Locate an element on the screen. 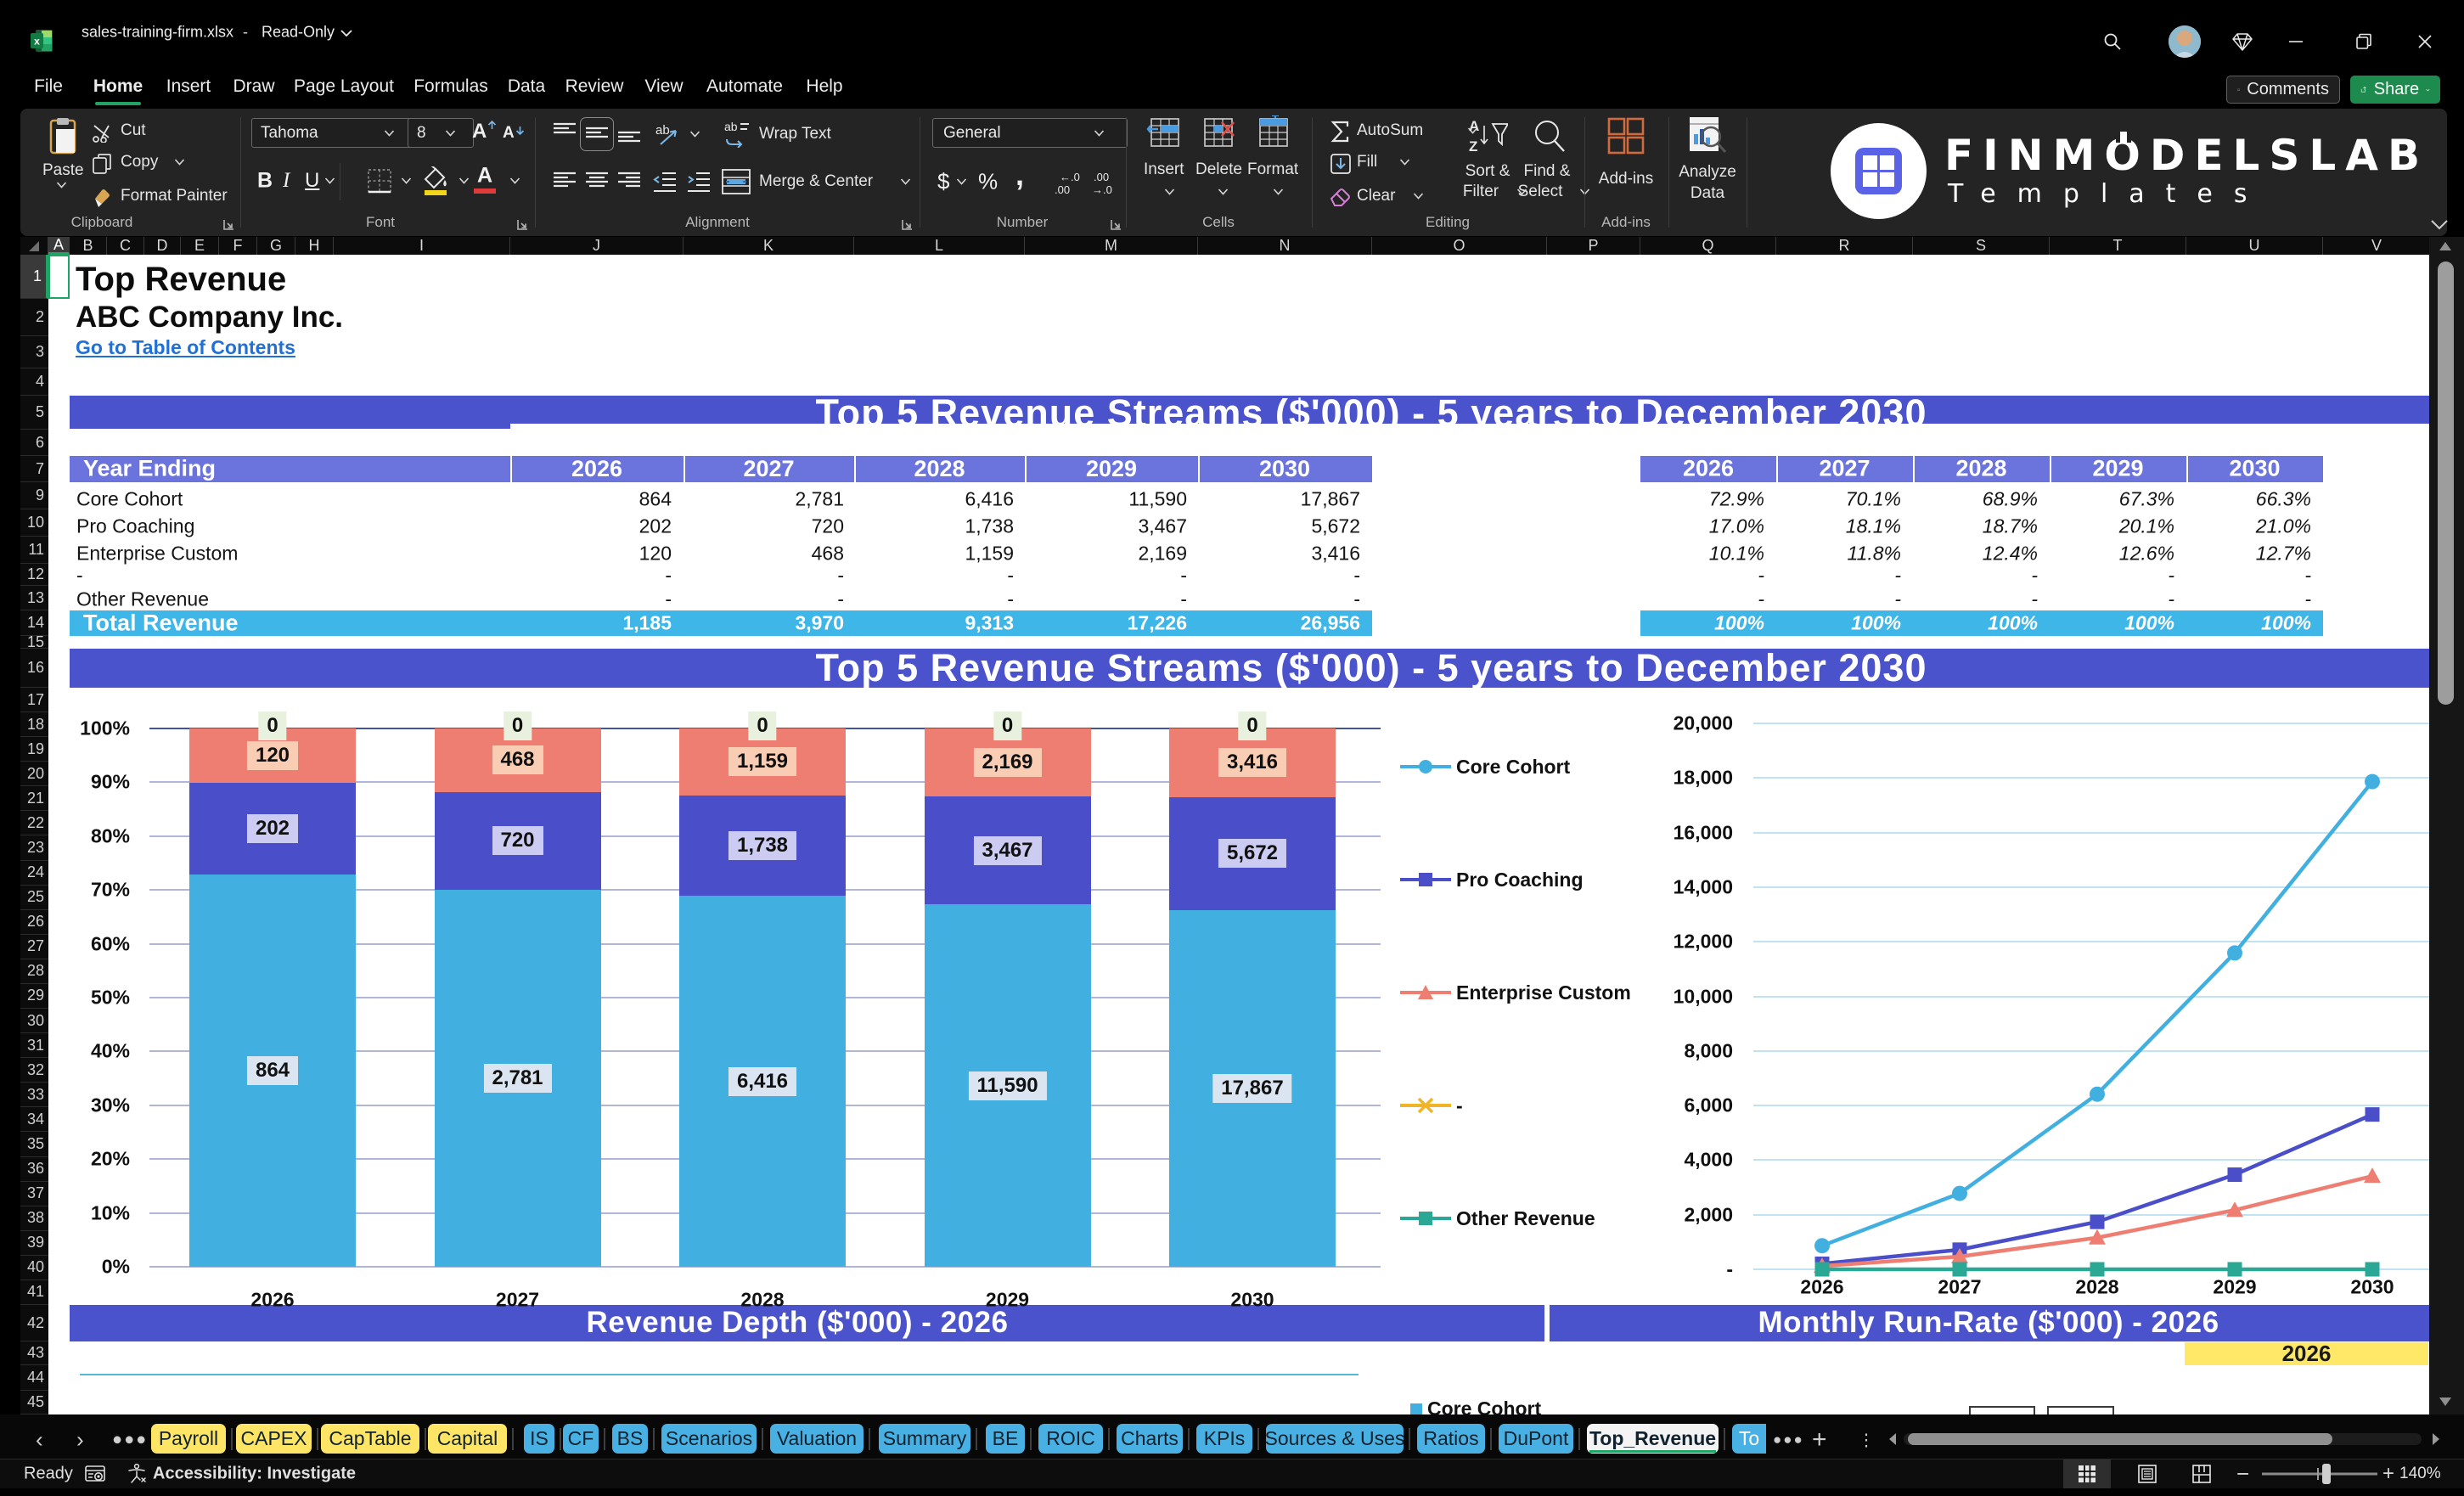 The image size is (2464, 1496). add-ins-icon is located at coordinates (1626, 136).